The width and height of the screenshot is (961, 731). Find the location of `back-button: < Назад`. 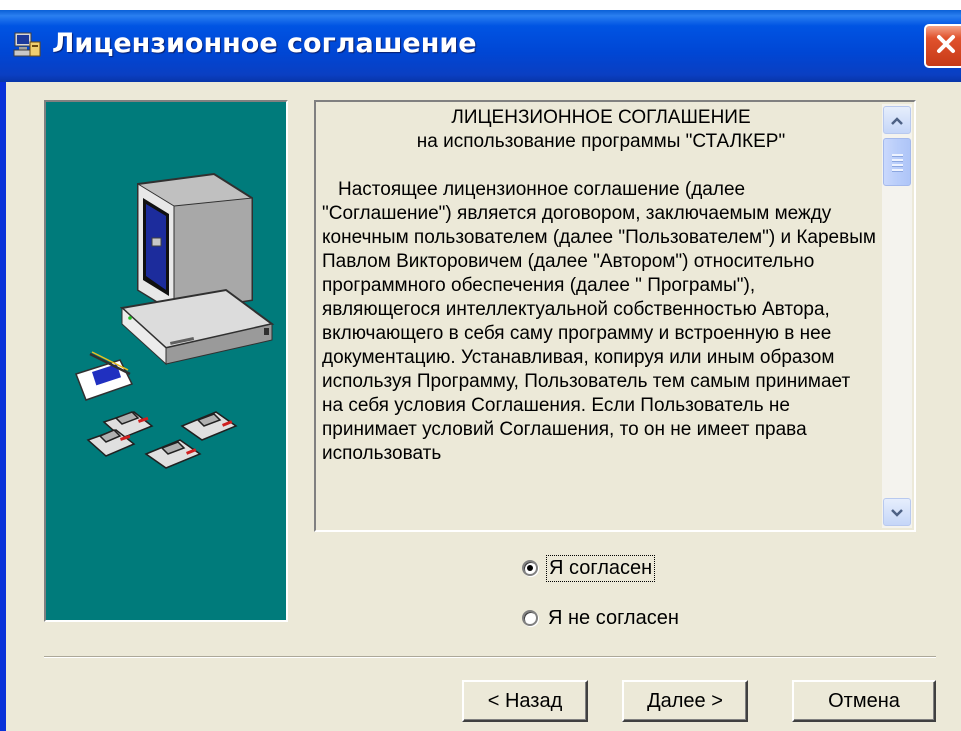

back-button: < Назад is located at coordinates (525, 701).